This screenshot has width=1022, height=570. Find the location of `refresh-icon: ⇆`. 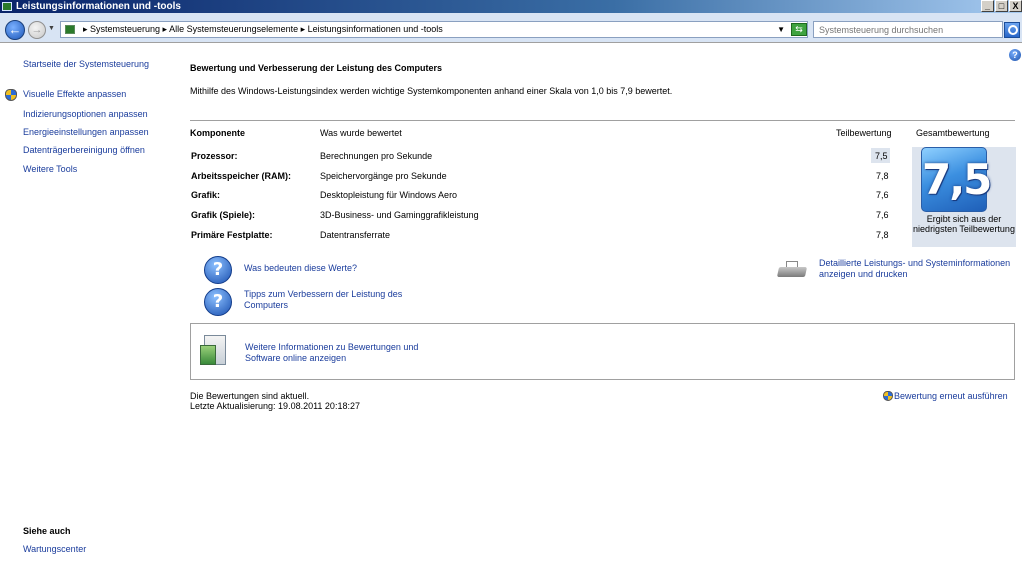

refresh-icon: ⇆ is located at coordinates (799, 29).